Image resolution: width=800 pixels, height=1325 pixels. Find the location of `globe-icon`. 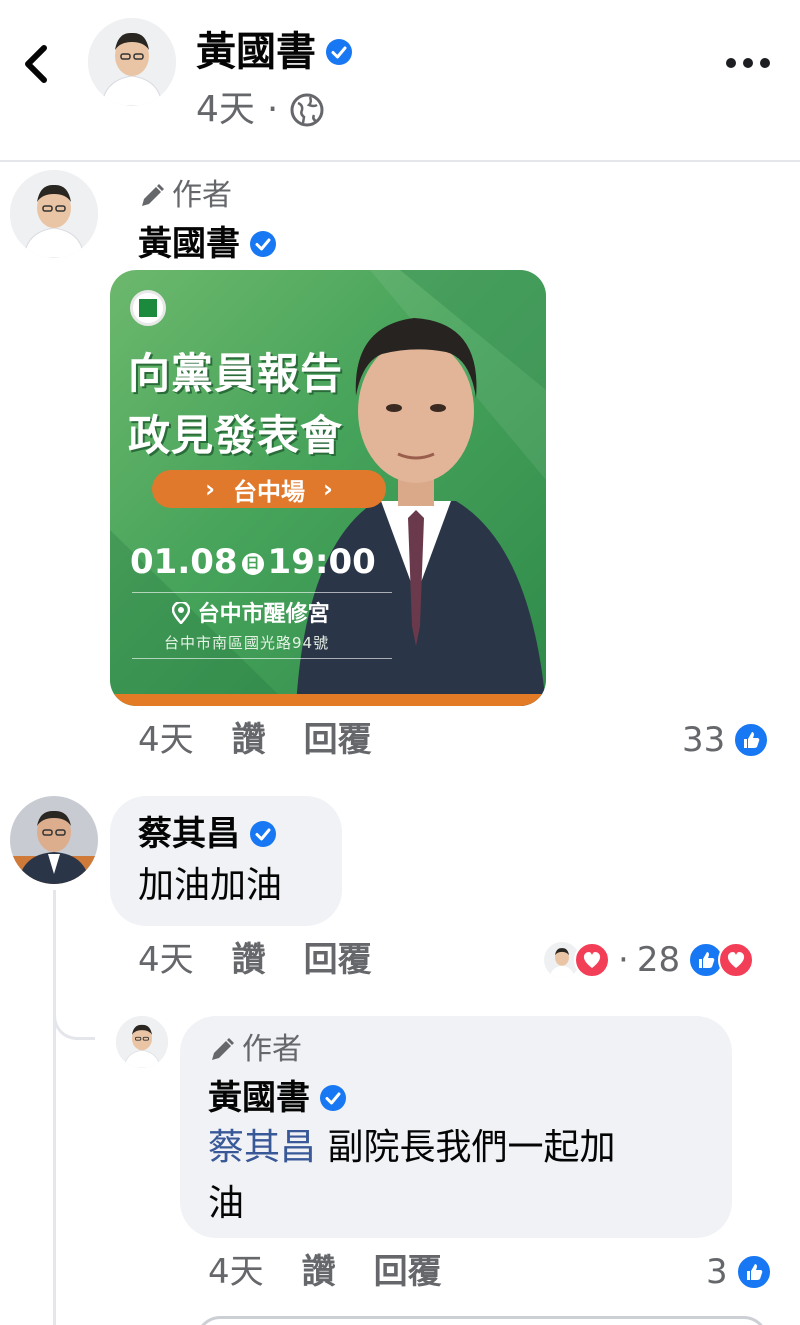

globe-icon is located at coordinates (307, 110).